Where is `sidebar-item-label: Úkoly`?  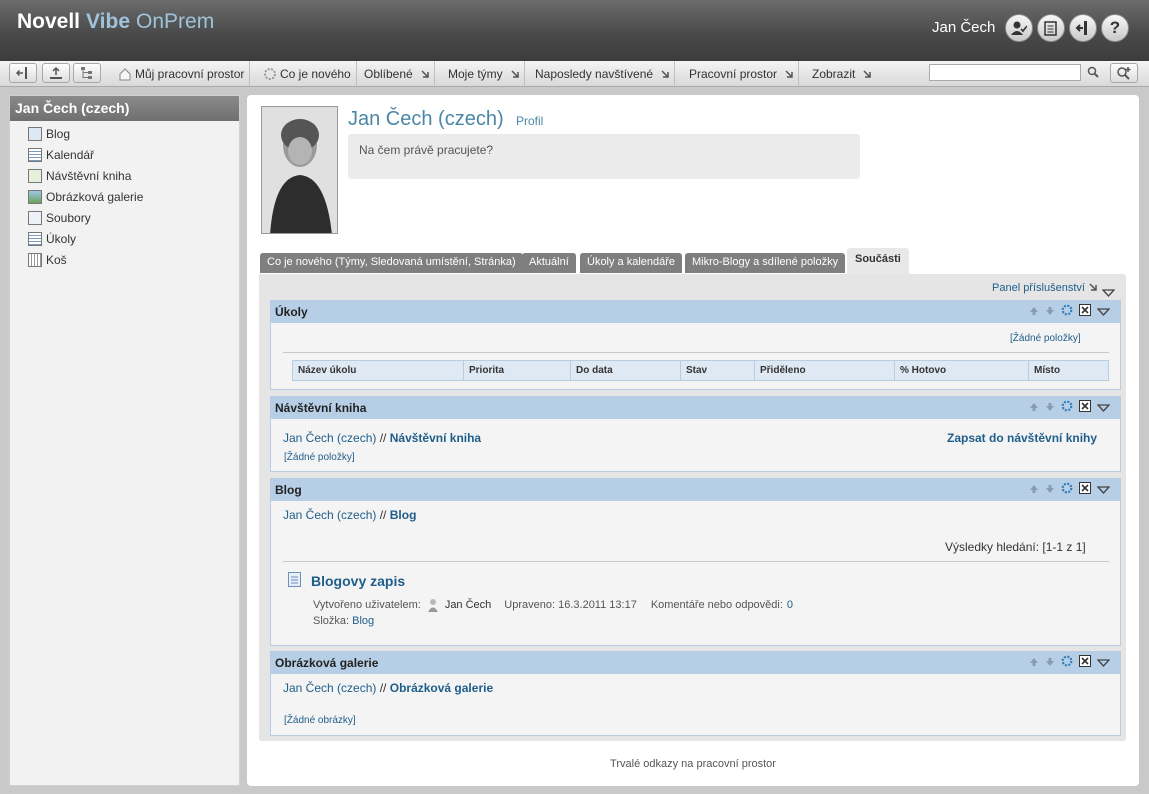 sidebar-item-label: Úkoly is located at coordinates (61, 239).